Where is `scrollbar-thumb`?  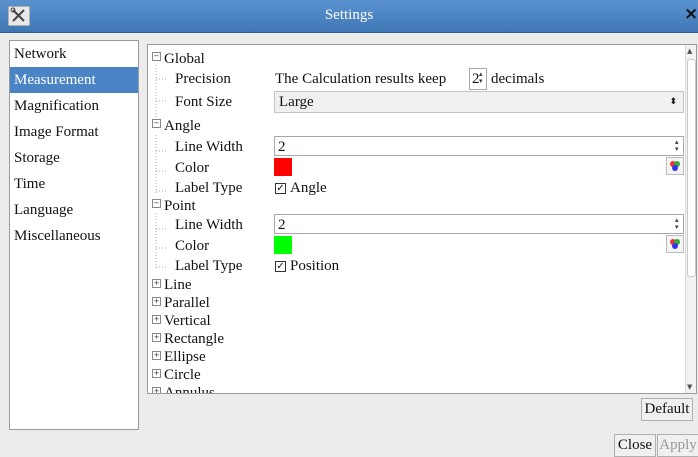 scrollbar-thumb is located at coordinates (691, 168).